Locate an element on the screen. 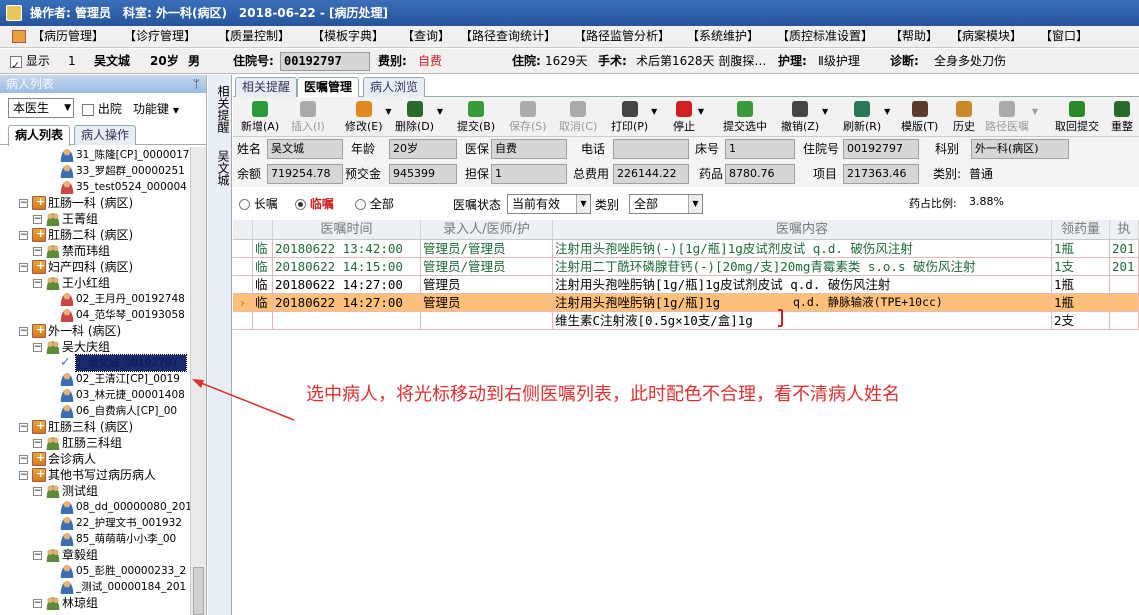  annotation-arrow is located at coordinates (487, 365).